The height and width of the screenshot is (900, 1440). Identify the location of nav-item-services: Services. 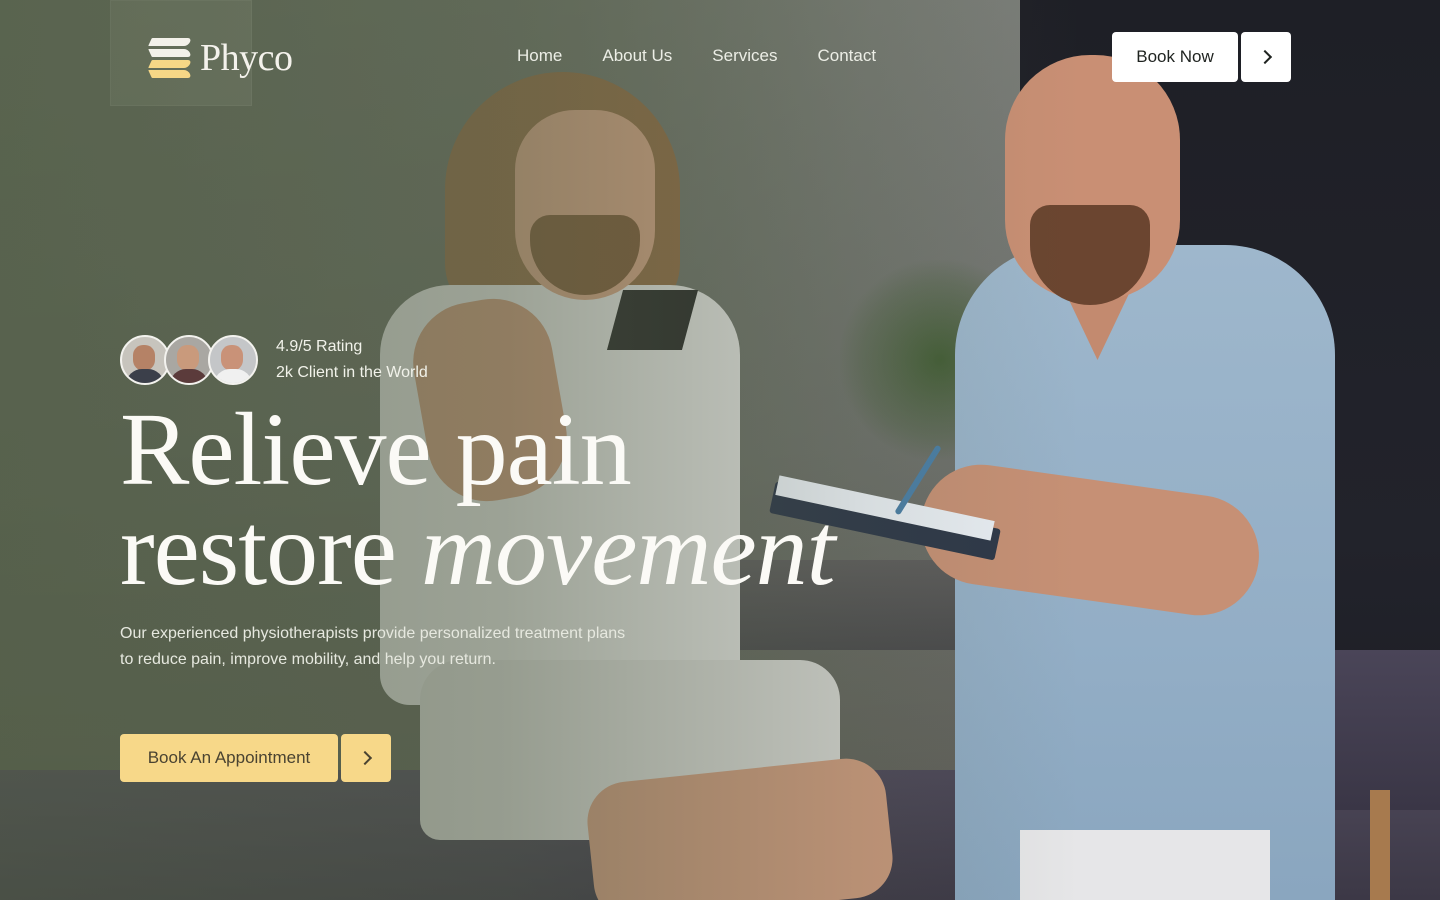
(744, 56).